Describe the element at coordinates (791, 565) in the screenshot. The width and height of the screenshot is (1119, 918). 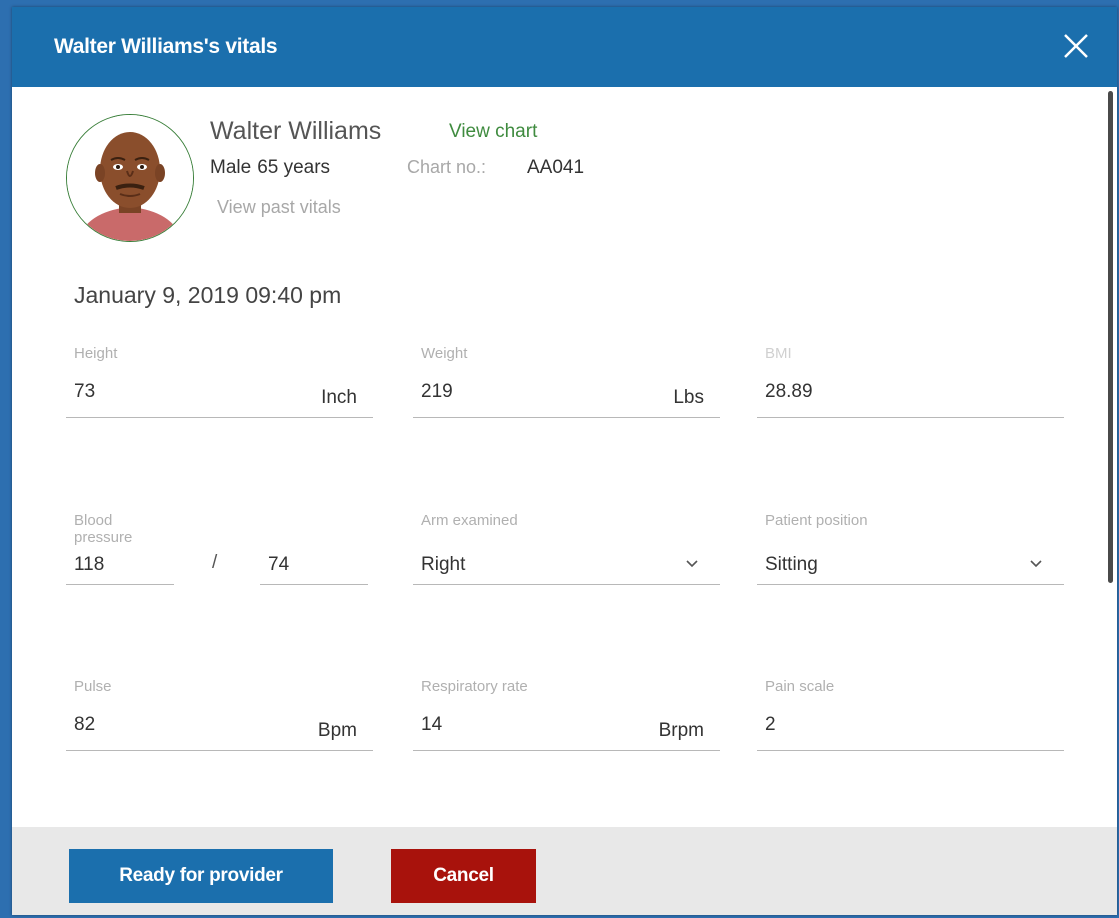
I see `patient-position-value: Sitting` at that location.